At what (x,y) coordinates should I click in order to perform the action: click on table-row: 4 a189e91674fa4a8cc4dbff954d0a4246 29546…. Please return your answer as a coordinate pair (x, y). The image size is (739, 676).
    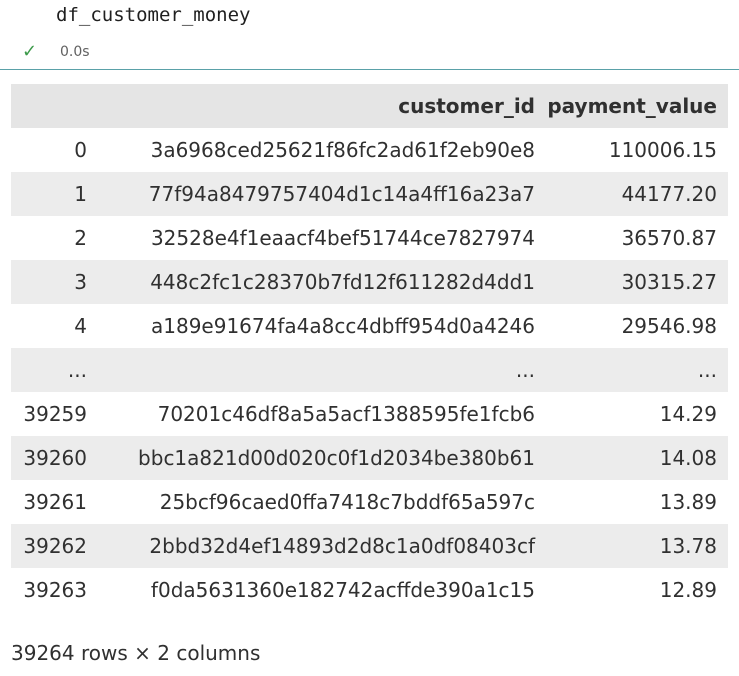
    Looking at the image, I should click on (369, 326).